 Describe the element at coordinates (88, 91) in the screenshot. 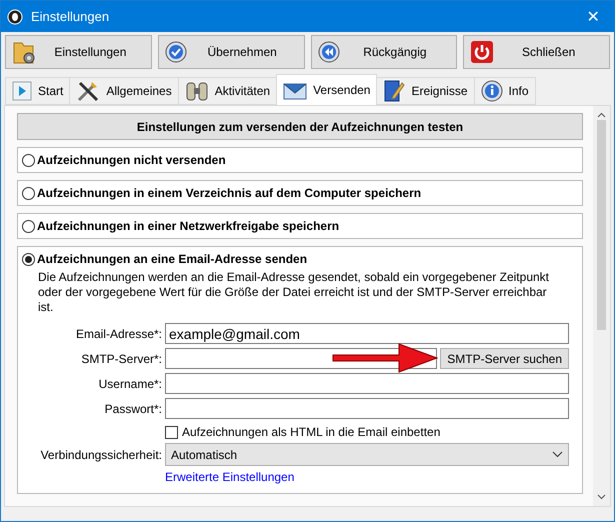

I see `tools-icon` at that location.